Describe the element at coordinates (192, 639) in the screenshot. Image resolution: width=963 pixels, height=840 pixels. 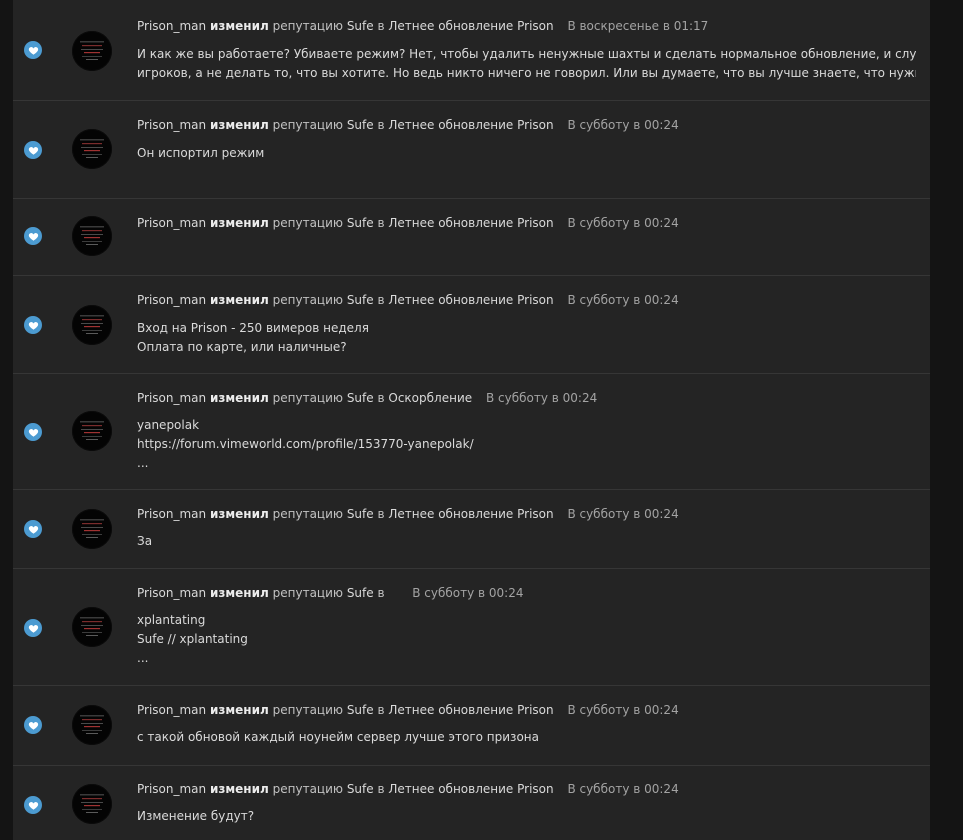
I see `excerpt-line: Sufe // xplantating` at that location.